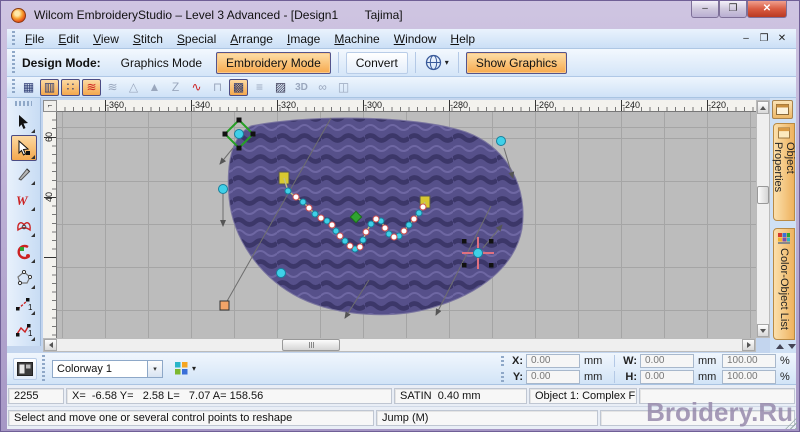  I want to click on mdi-minimize-button: –, so click(746, 38).